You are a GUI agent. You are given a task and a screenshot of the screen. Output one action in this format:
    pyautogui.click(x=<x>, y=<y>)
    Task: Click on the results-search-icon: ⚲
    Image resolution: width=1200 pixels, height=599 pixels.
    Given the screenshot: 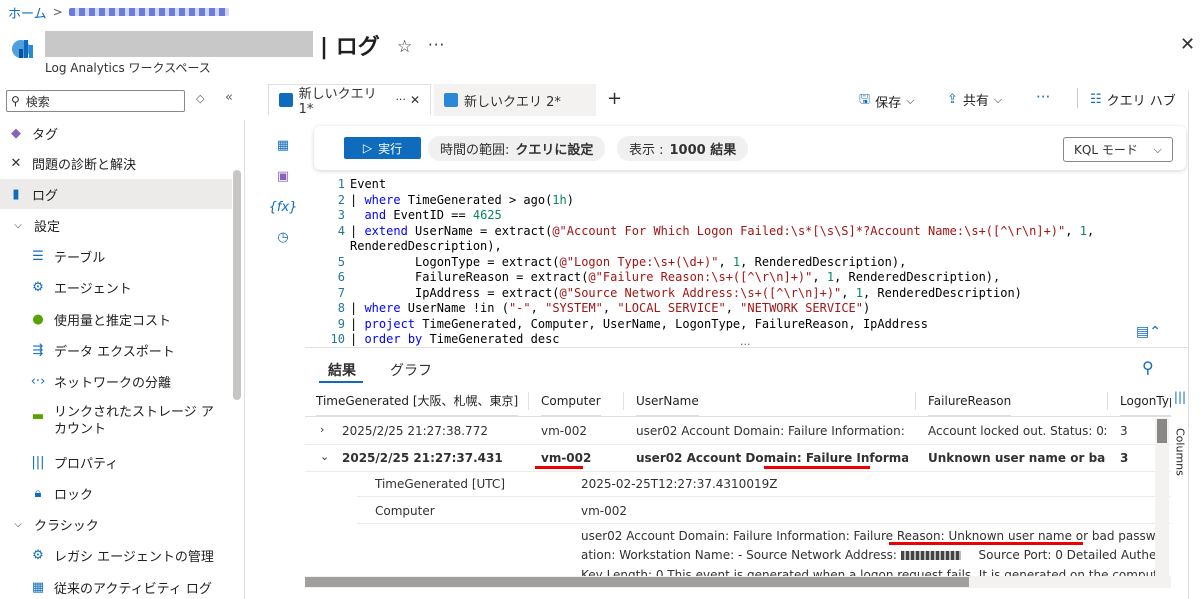 What is the action you would take?
    pyautogui.click(x=1148, y=367)
    